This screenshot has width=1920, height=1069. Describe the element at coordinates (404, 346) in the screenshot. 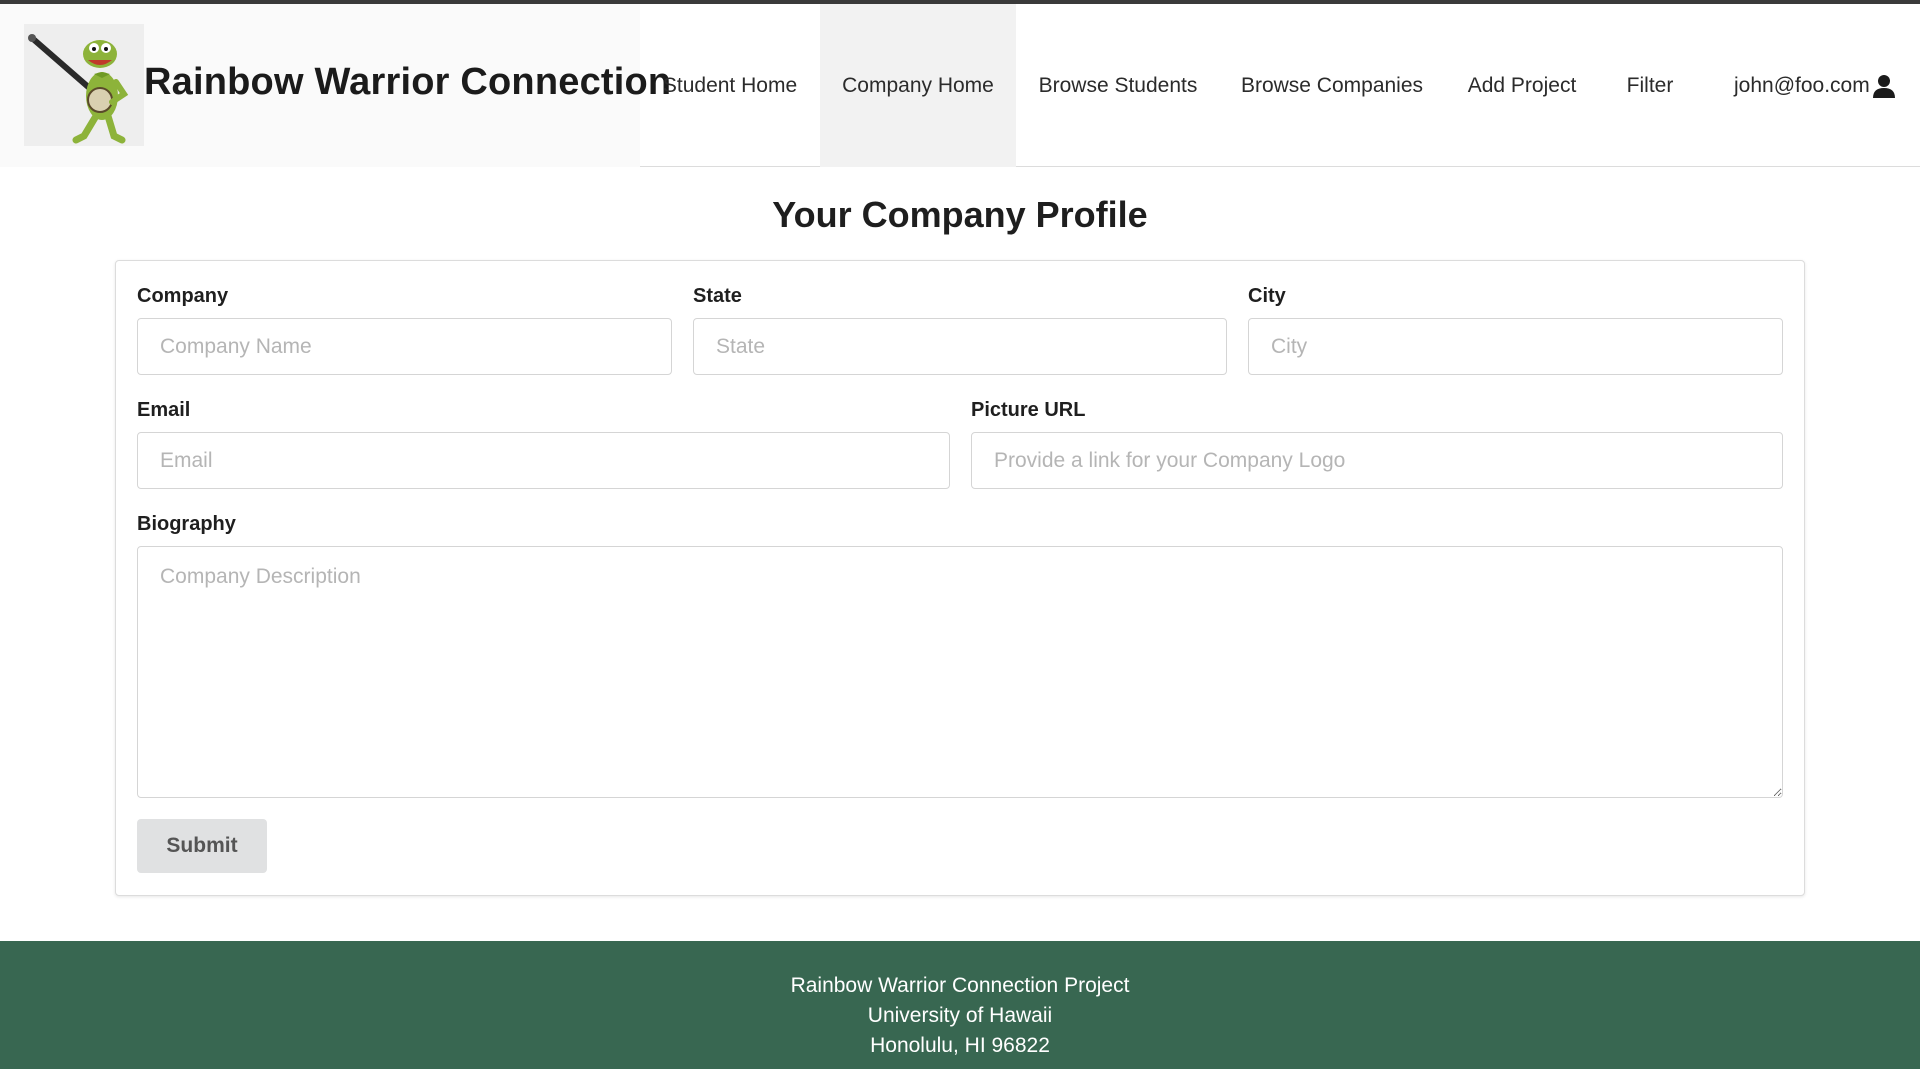

I see `company-name-input` at that location.